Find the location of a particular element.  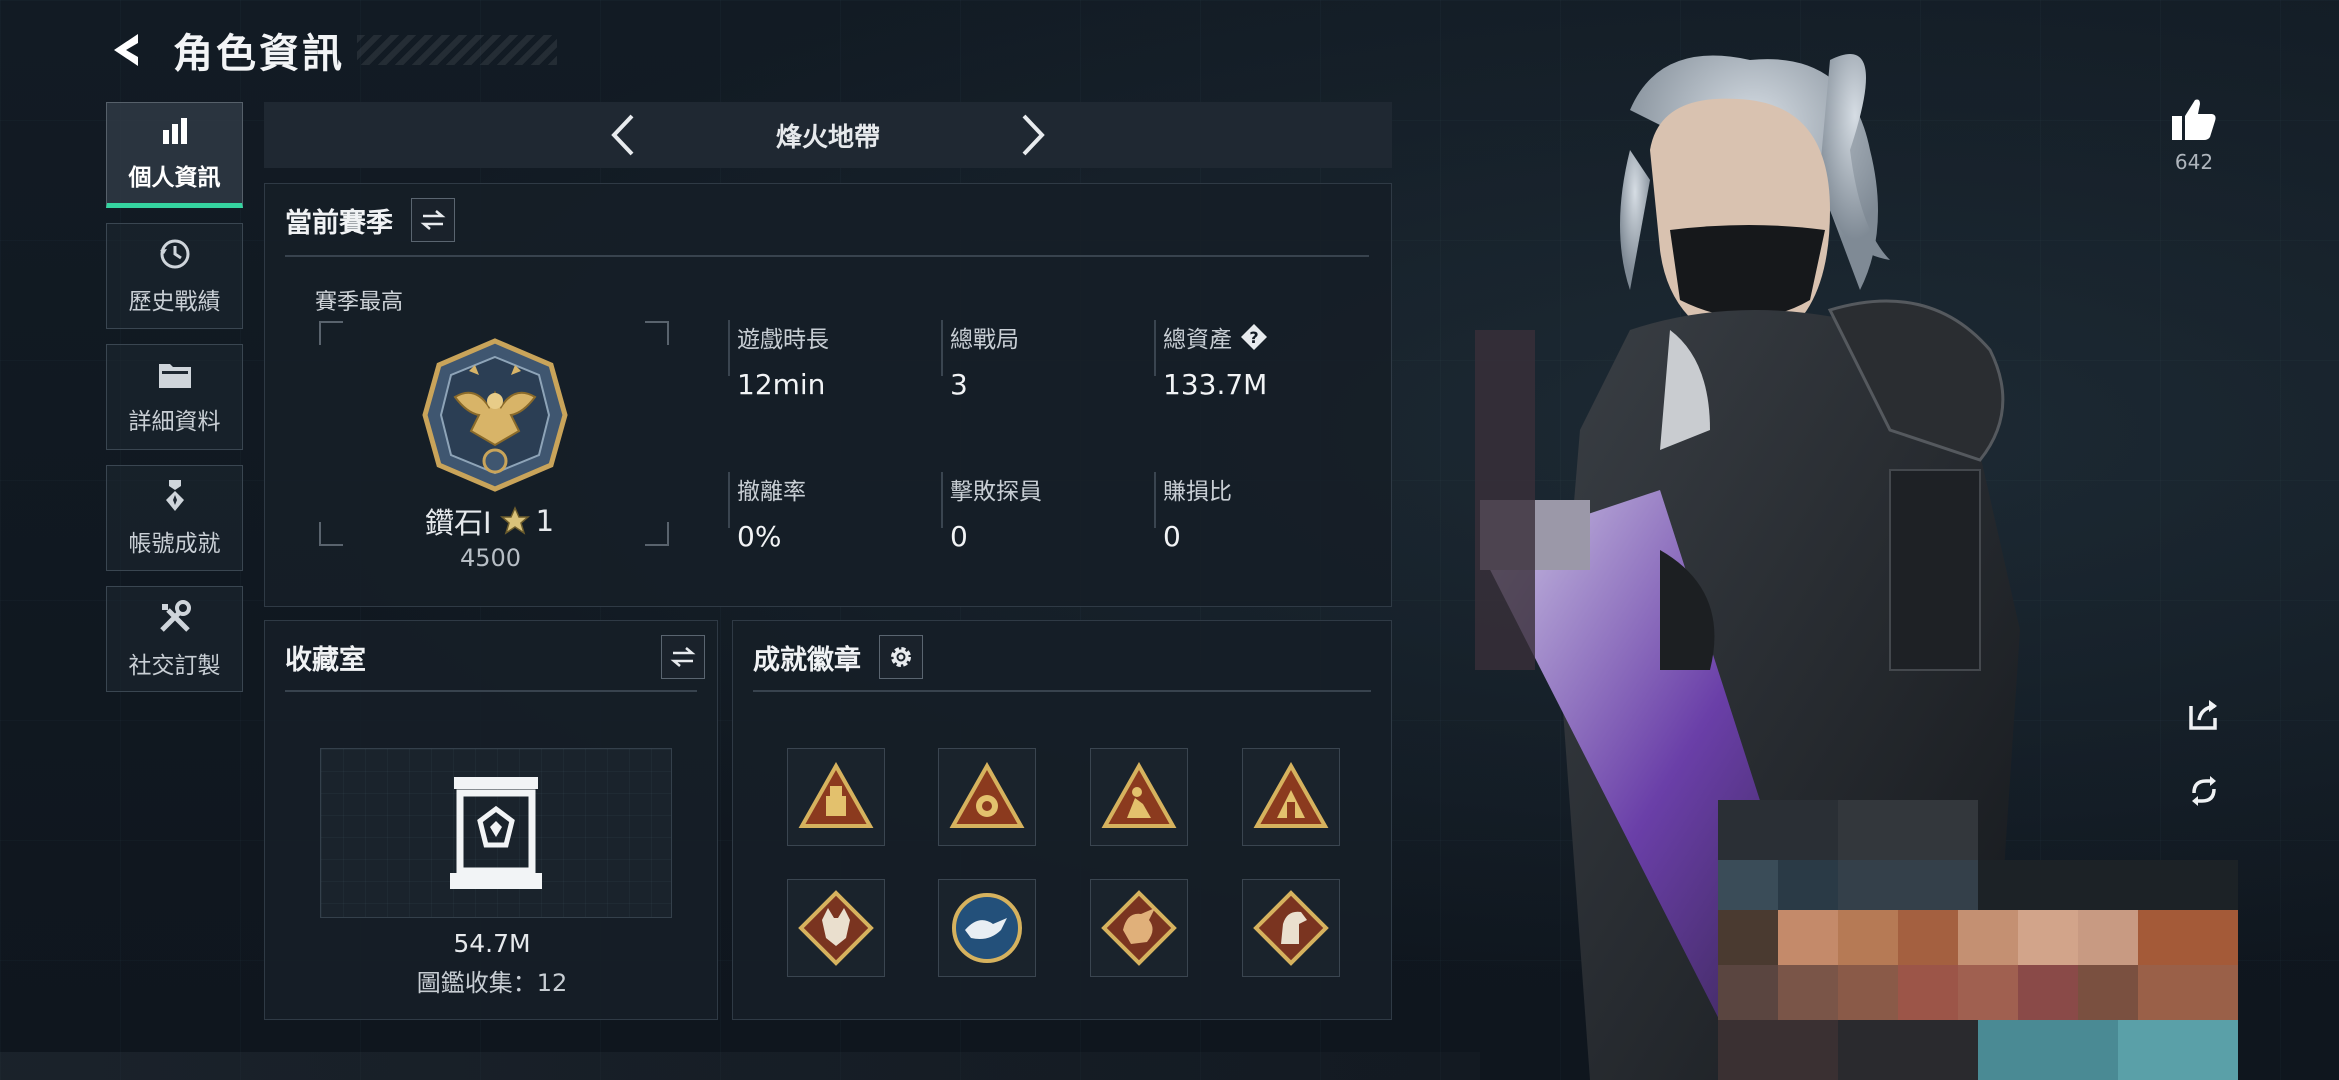

rank-stars: 1 is located at coordinates (545, 521).